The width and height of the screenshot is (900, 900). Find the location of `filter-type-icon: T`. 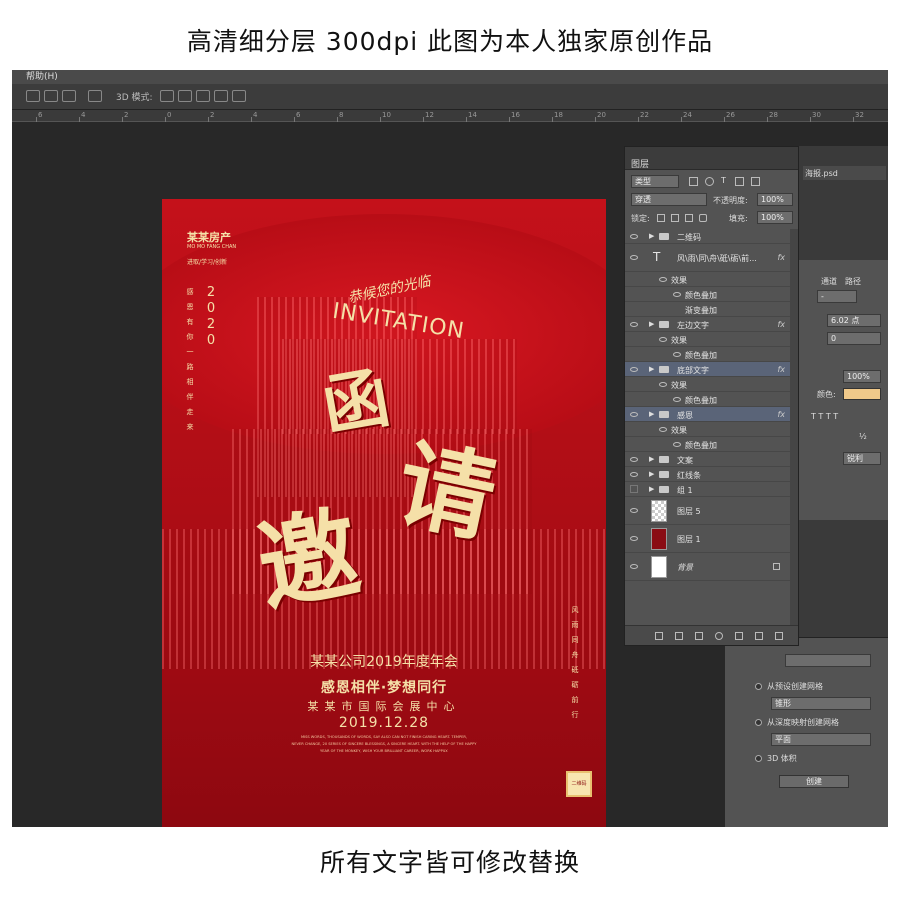

filter-type-icon: T is located at coordinates (723, 180).